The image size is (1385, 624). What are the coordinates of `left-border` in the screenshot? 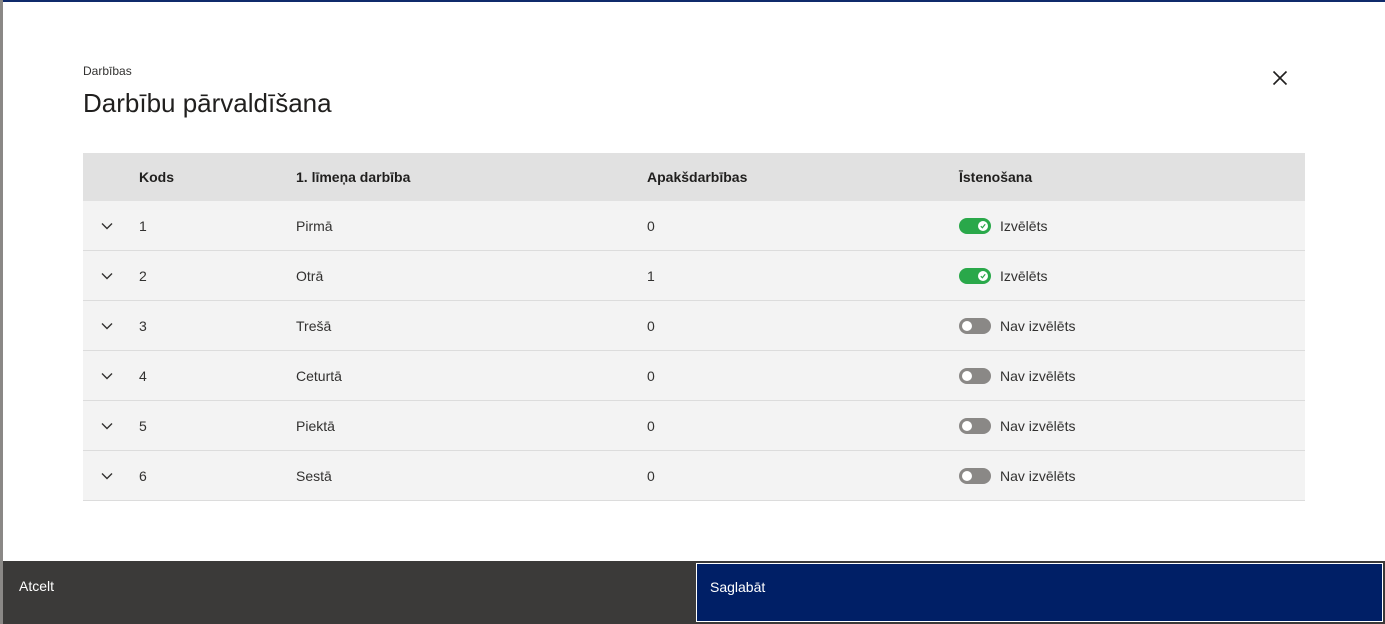 It's located at (1, 312).